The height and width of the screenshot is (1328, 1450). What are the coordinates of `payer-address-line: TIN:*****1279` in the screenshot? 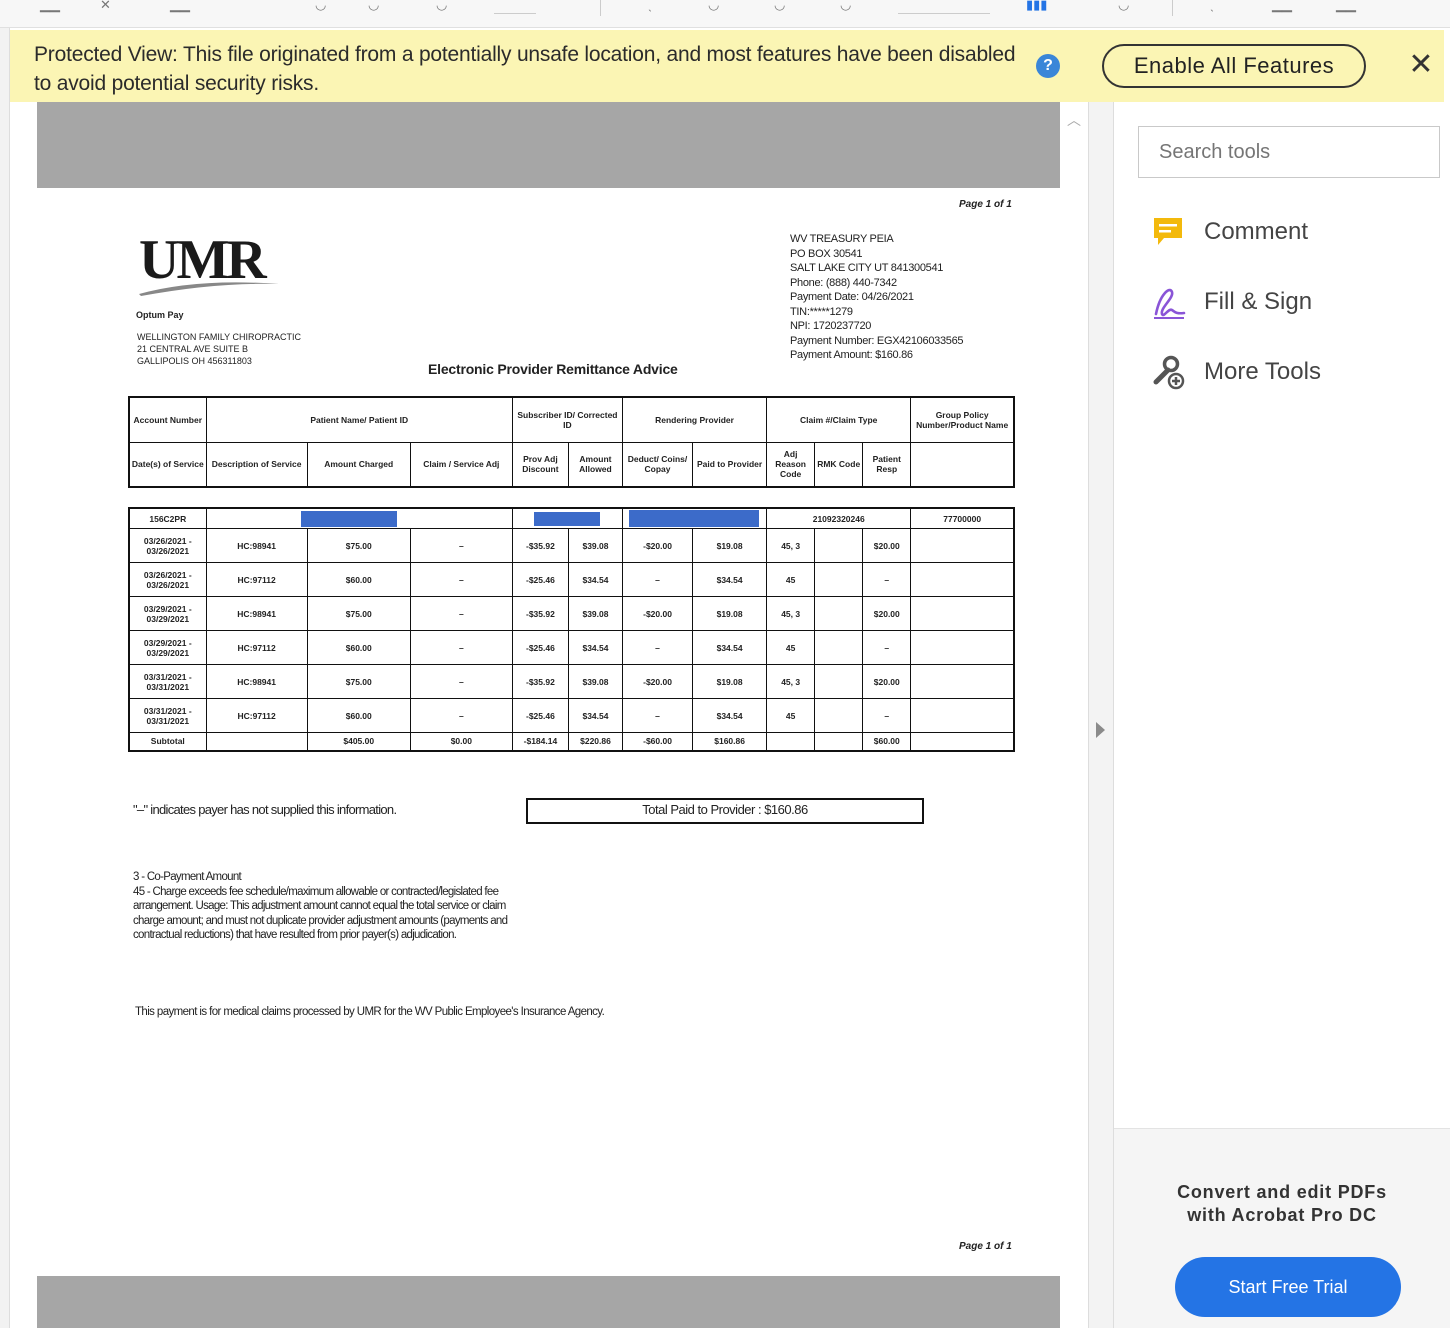 It's located at (821, 311).